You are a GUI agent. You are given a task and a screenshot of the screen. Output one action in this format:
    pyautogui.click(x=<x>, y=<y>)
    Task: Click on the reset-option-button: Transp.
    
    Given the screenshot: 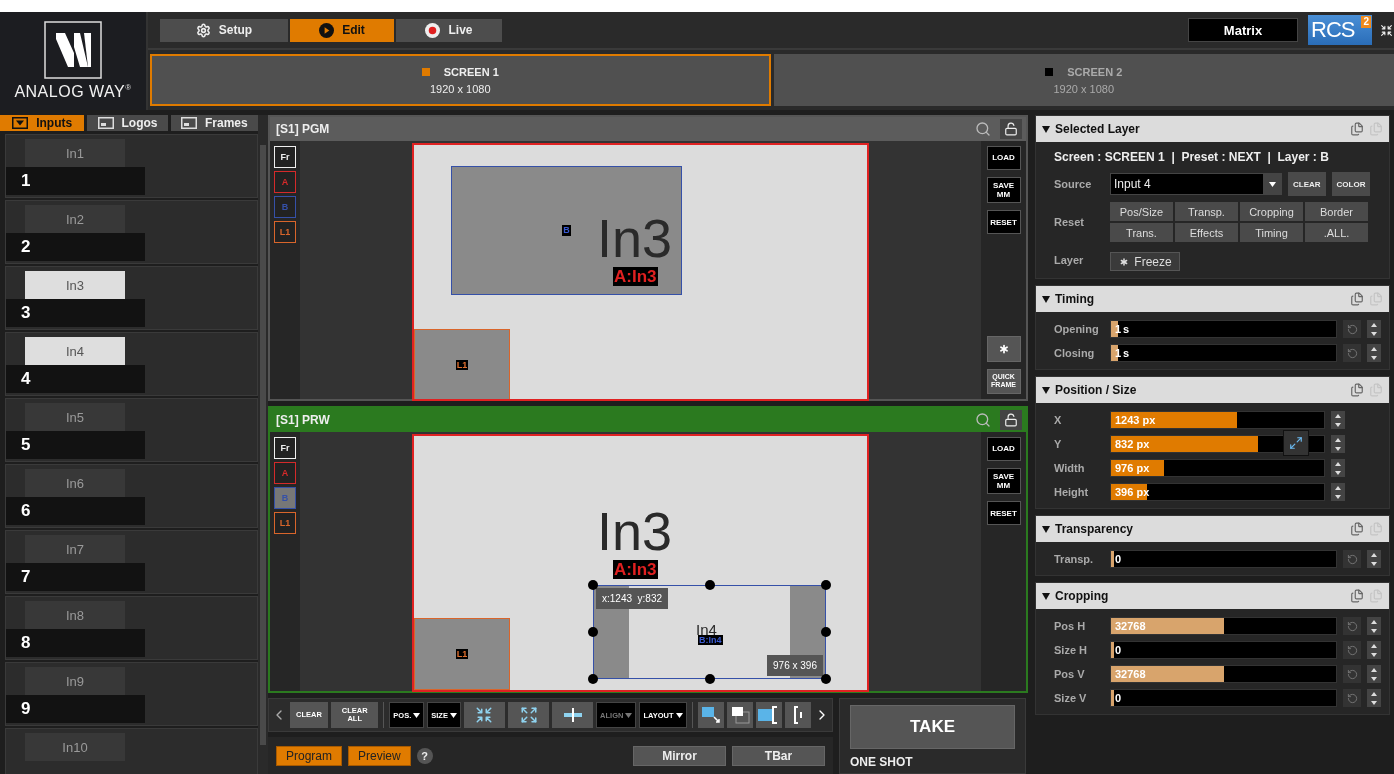 What is the action you would take?
    pyautogui.click(x=1206, y=211)
    